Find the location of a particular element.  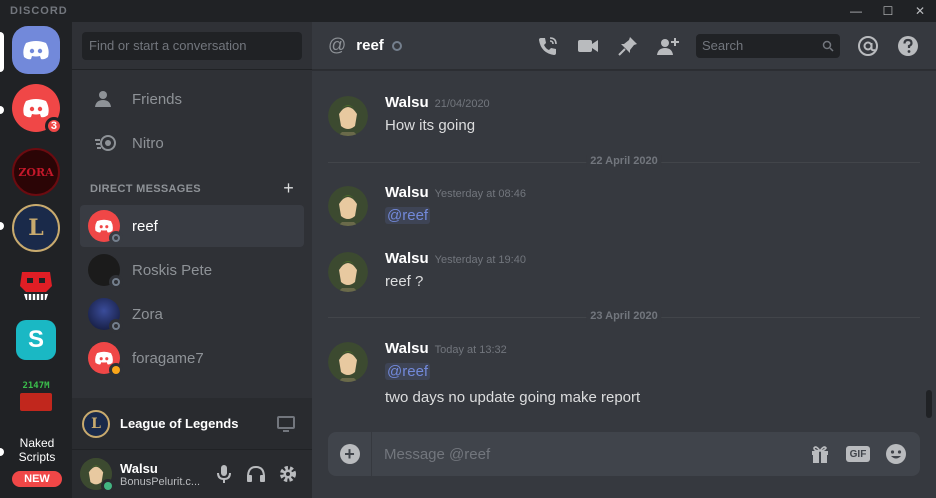

find-conversation-input: Find or start a conversation is located at coordinates (192, 45).